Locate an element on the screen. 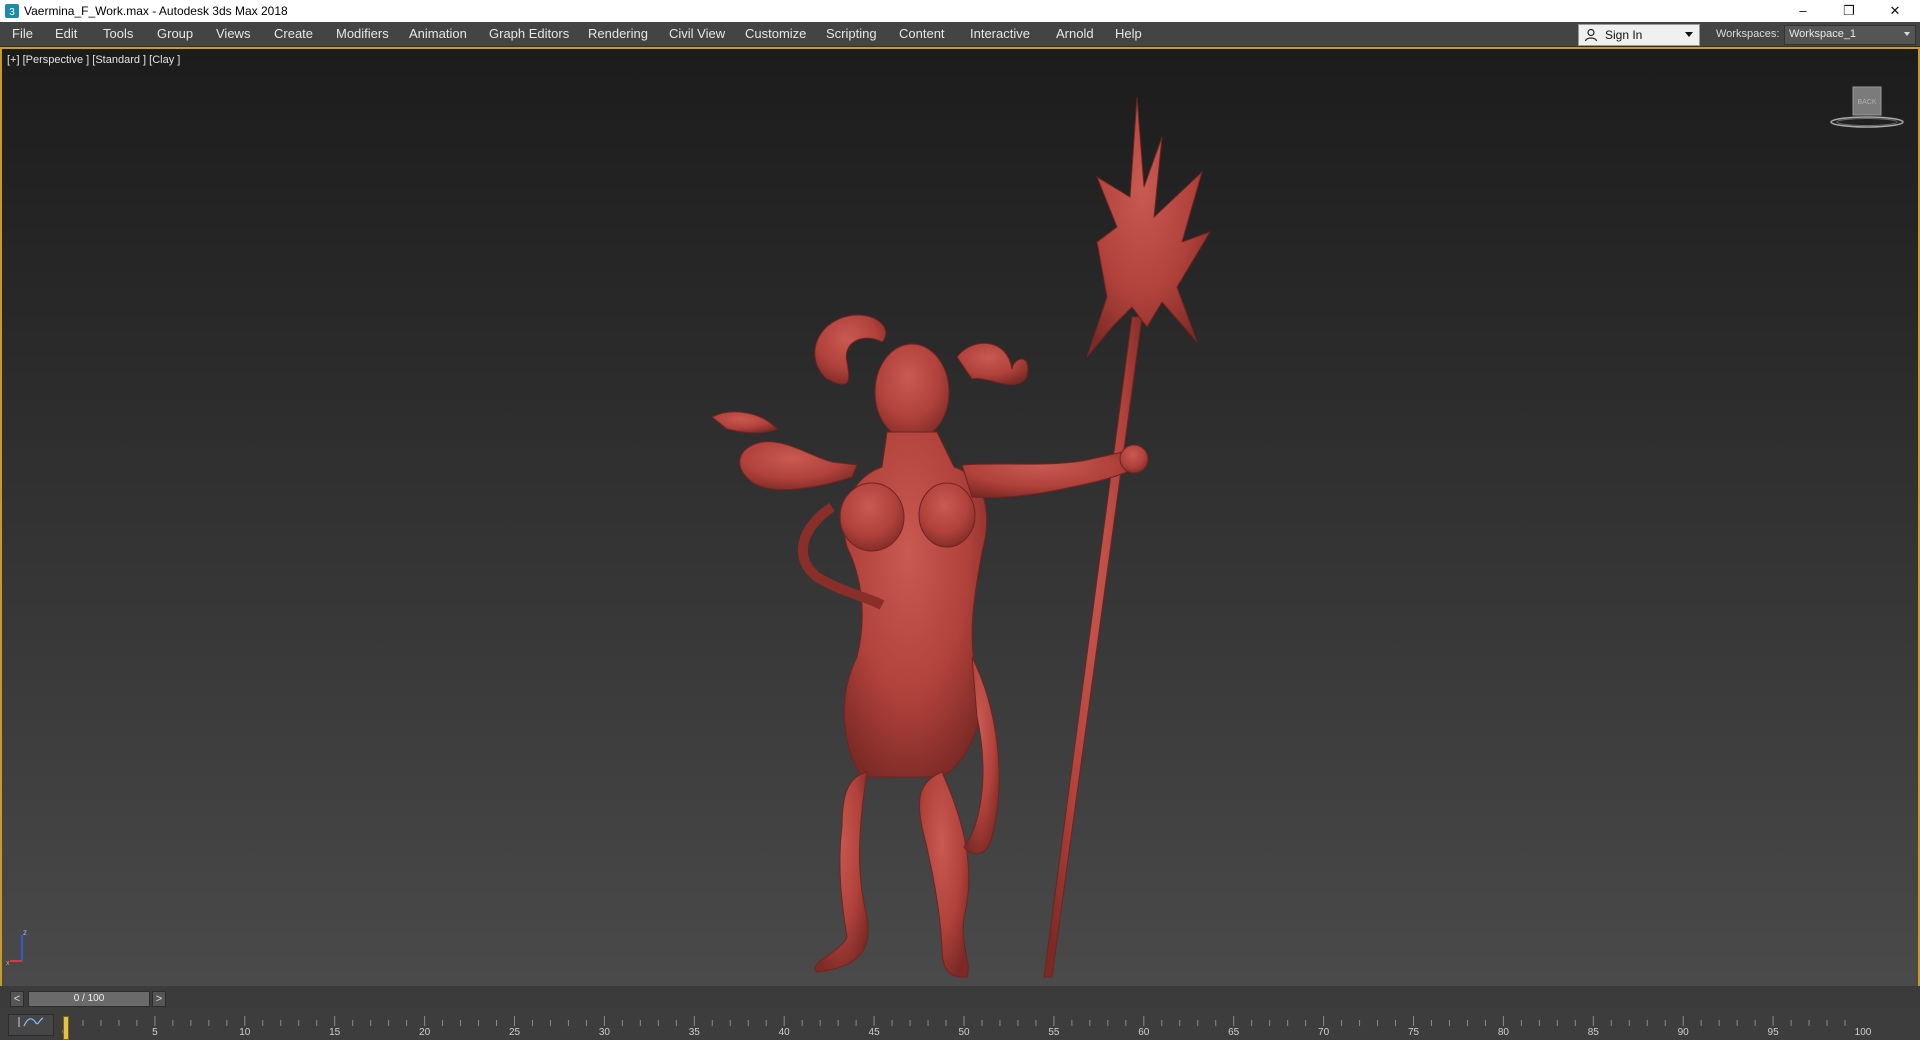 This screenshot has height=1040, width=1920. time-slider: 0 / 100 is located at coordinates (89, 999).